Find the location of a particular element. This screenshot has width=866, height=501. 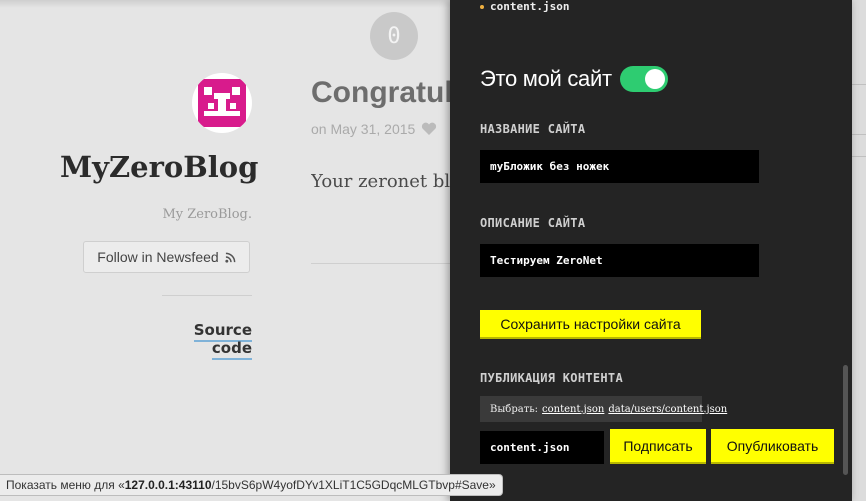

post-title: Congratula is located at coordinates (386, 93).